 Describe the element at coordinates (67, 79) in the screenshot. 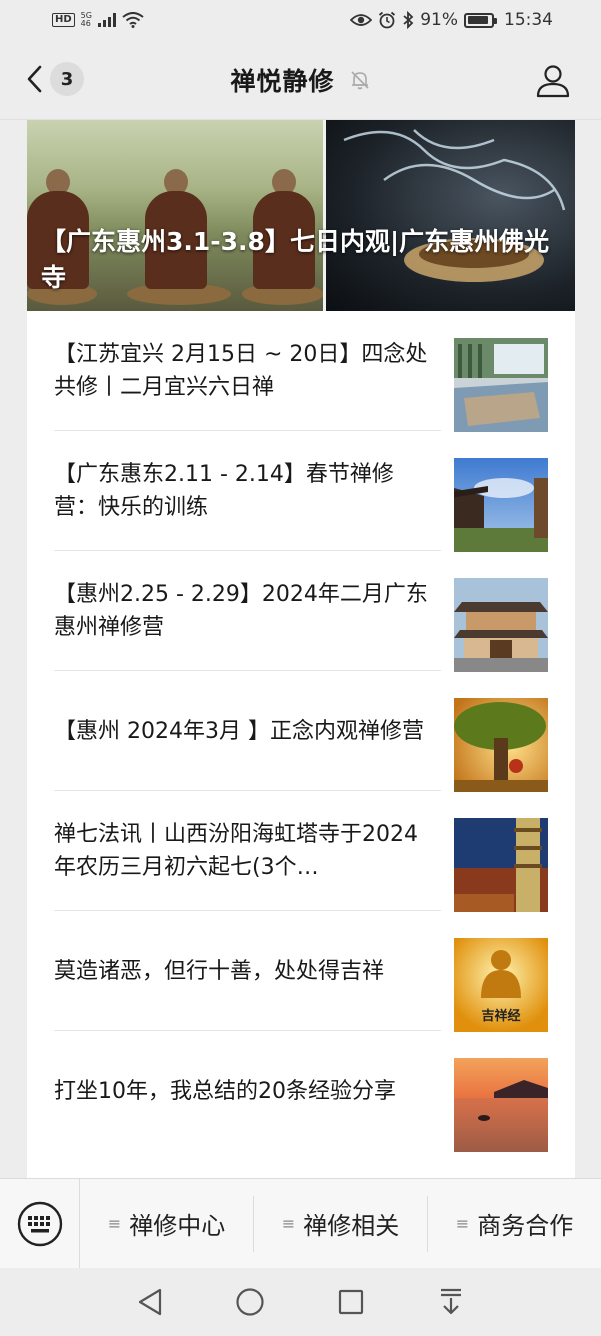

I see `unread-badge: 3` at that location.